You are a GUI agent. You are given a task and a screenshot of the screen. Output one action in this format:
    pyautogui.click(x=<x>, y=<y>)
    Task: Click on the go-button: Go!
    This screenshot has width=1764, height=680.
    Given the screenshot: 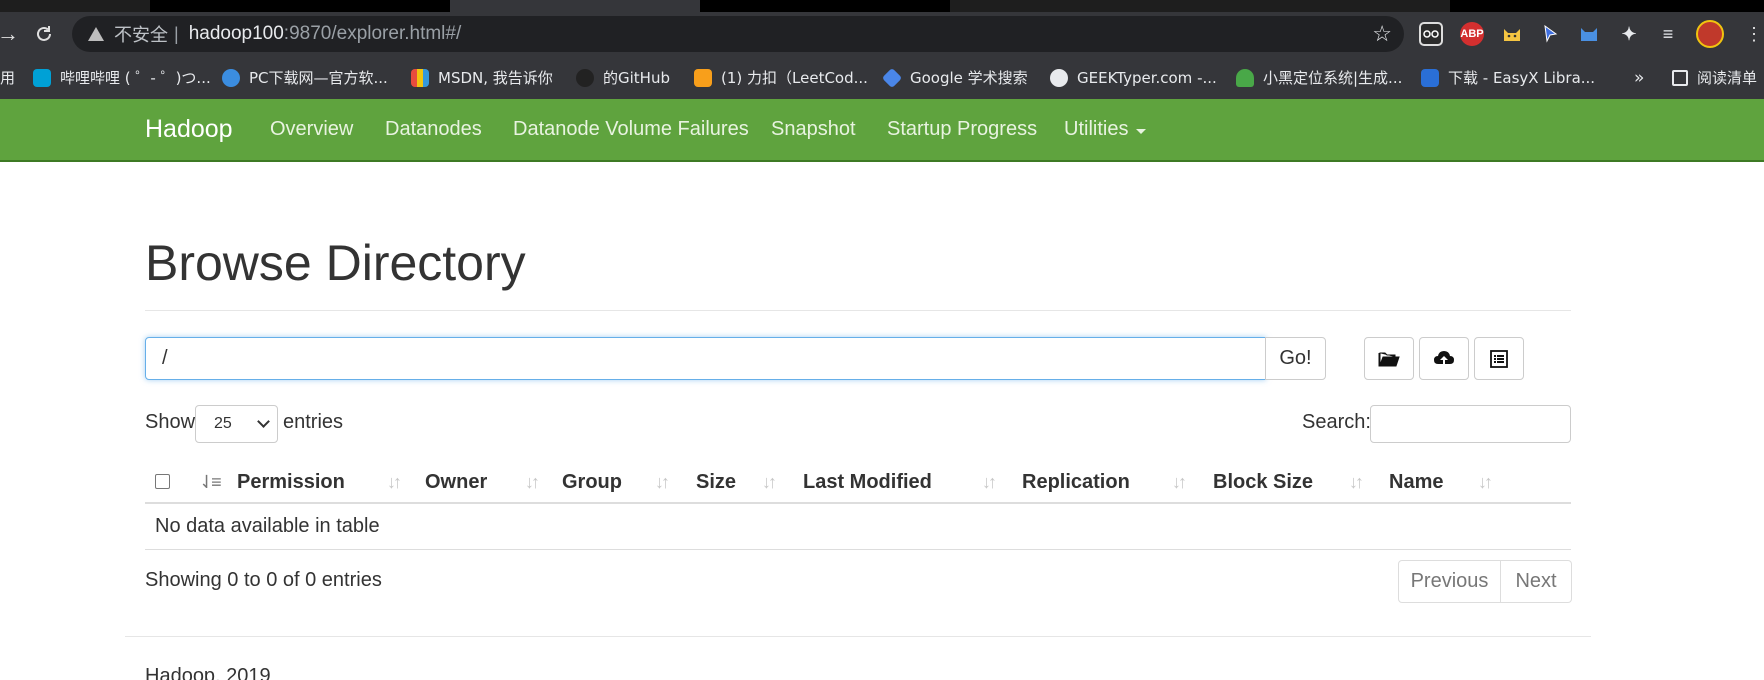 What is the action you would take?
    pyautogui.click(x=1295, y=358)
    